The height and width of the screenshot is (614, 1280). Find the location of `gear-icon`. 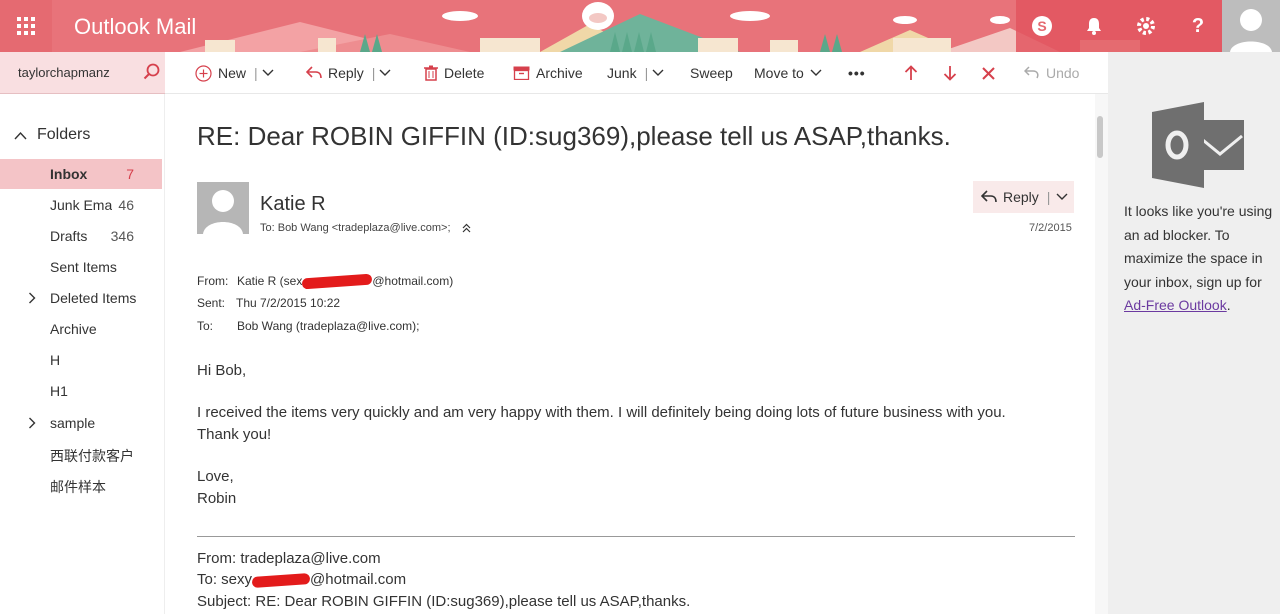

gear-icon is located at coordinates (1146, 26).